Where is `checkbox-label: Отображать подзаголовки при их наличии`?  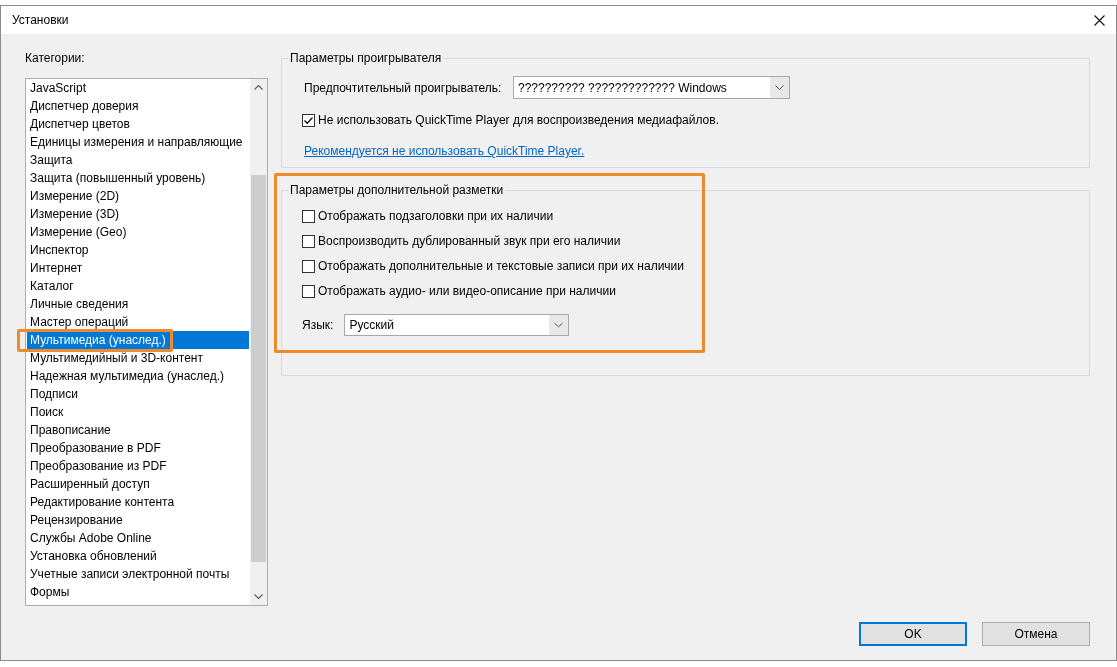
checkbox-label: Отображать подзаголовки при их наличии is located at coordinates (436, 216).